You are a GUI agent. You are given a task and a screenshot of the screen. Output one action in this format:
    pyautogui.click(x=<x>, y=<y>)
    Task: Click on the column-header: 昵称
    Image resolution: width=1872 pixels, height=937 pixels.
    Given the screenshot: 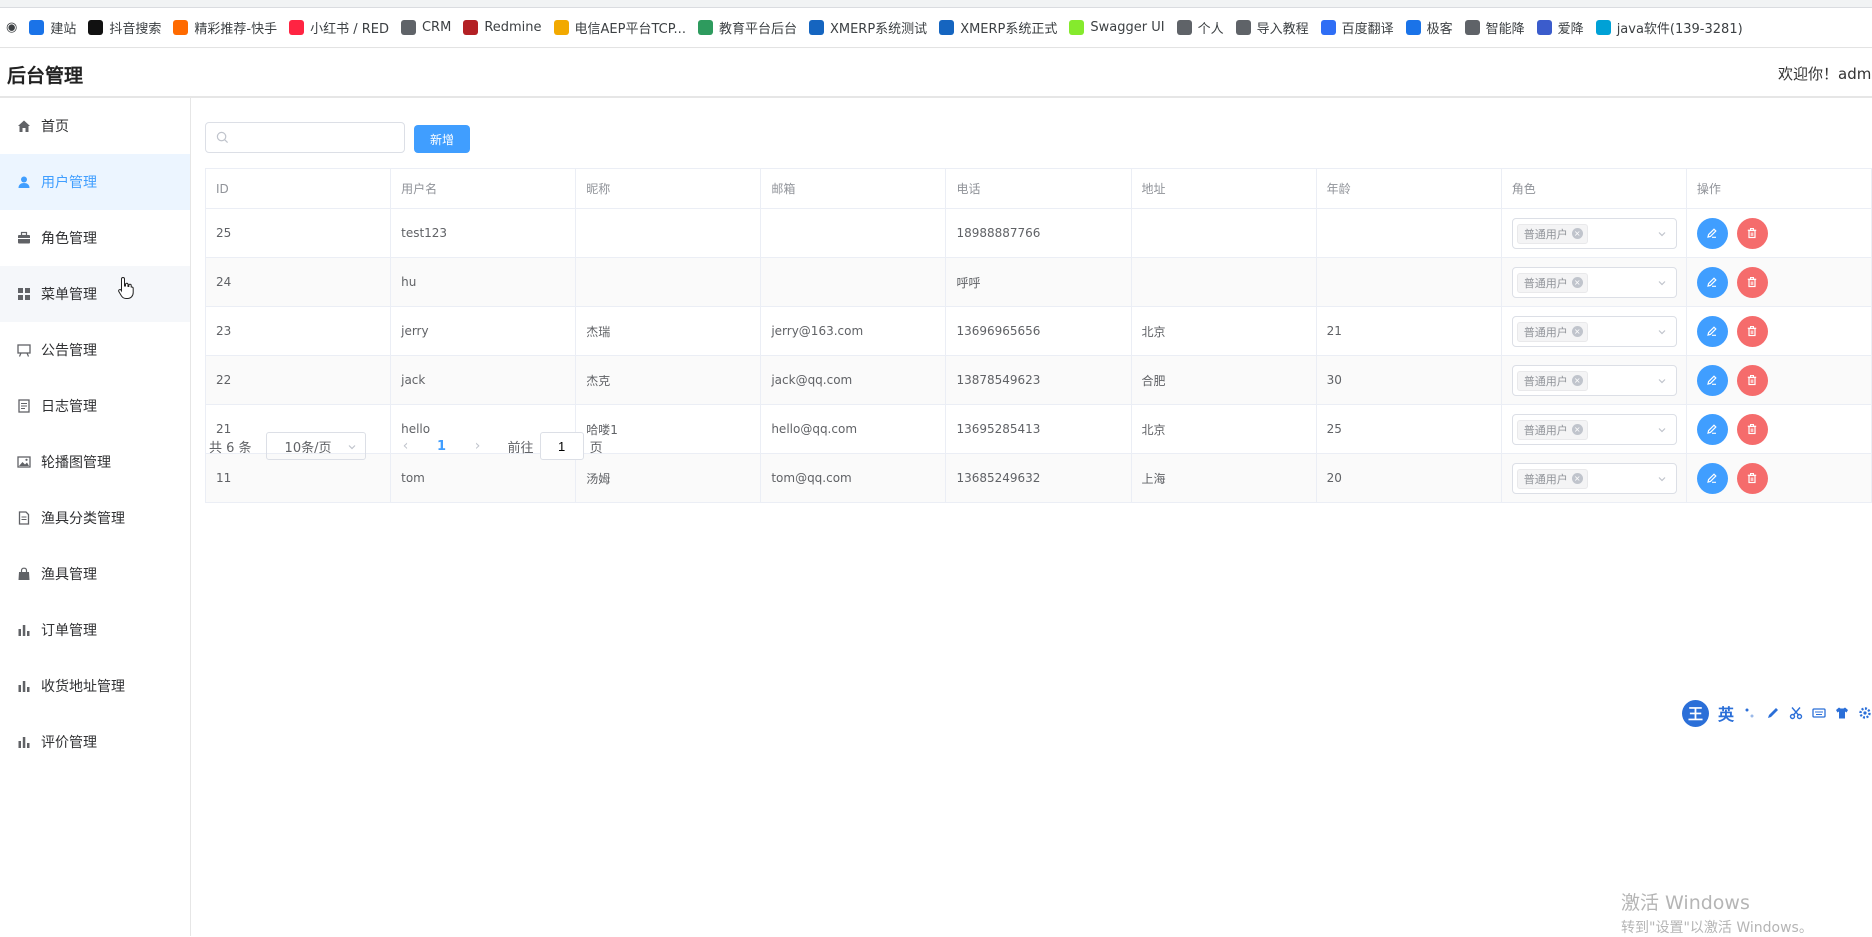 What is the action you would take?
    pyautogui.click(x=669, y=188)
    